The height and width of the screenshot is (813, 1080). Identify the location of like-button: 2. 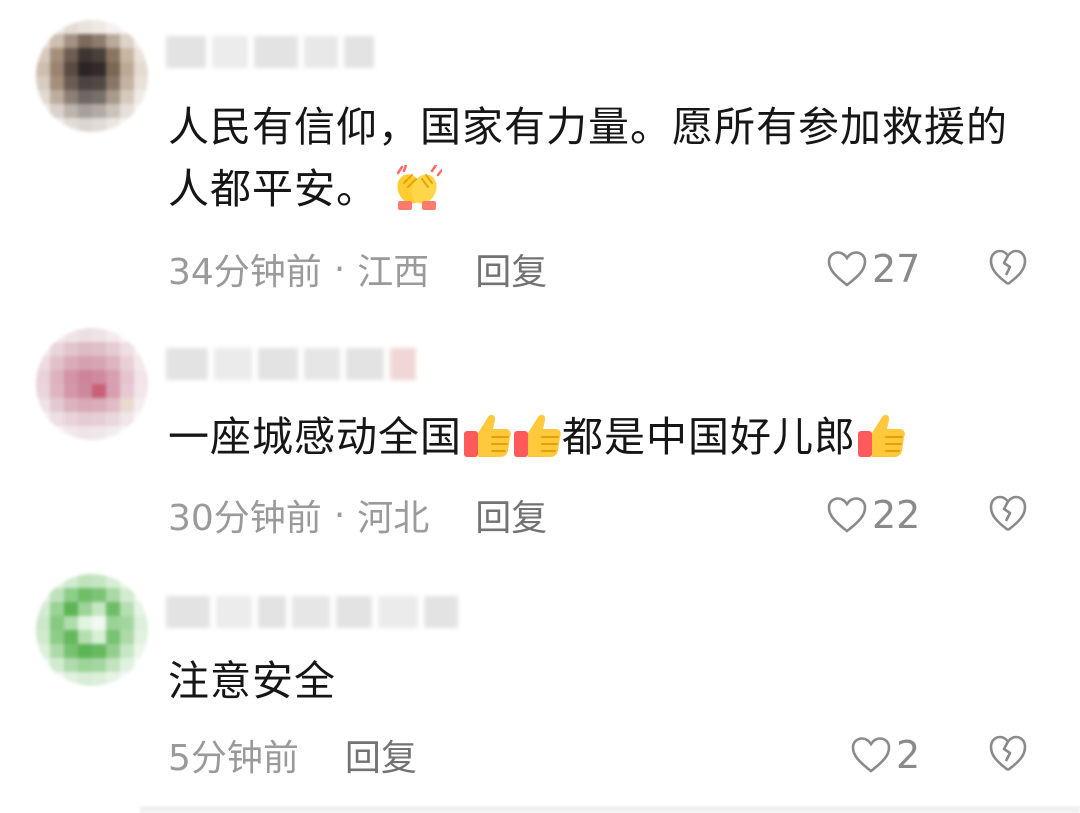
(885, 755).